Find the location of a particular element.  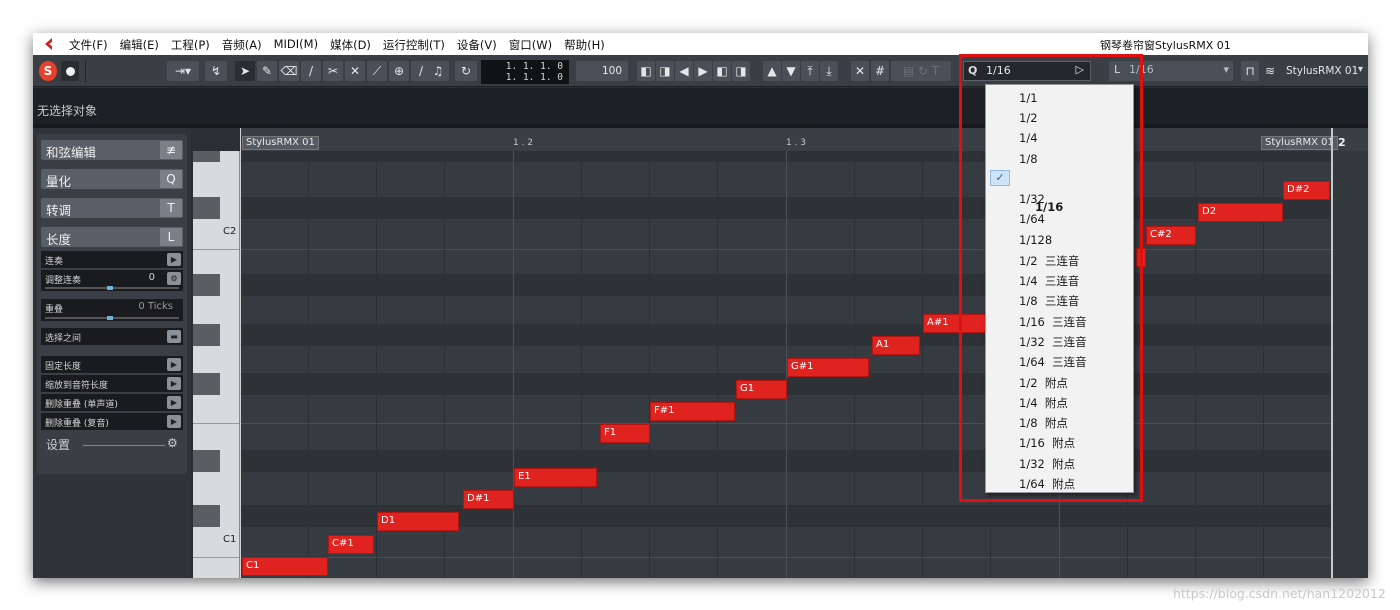

menu-file: 文件(F) is located at coordinates (88, 45).